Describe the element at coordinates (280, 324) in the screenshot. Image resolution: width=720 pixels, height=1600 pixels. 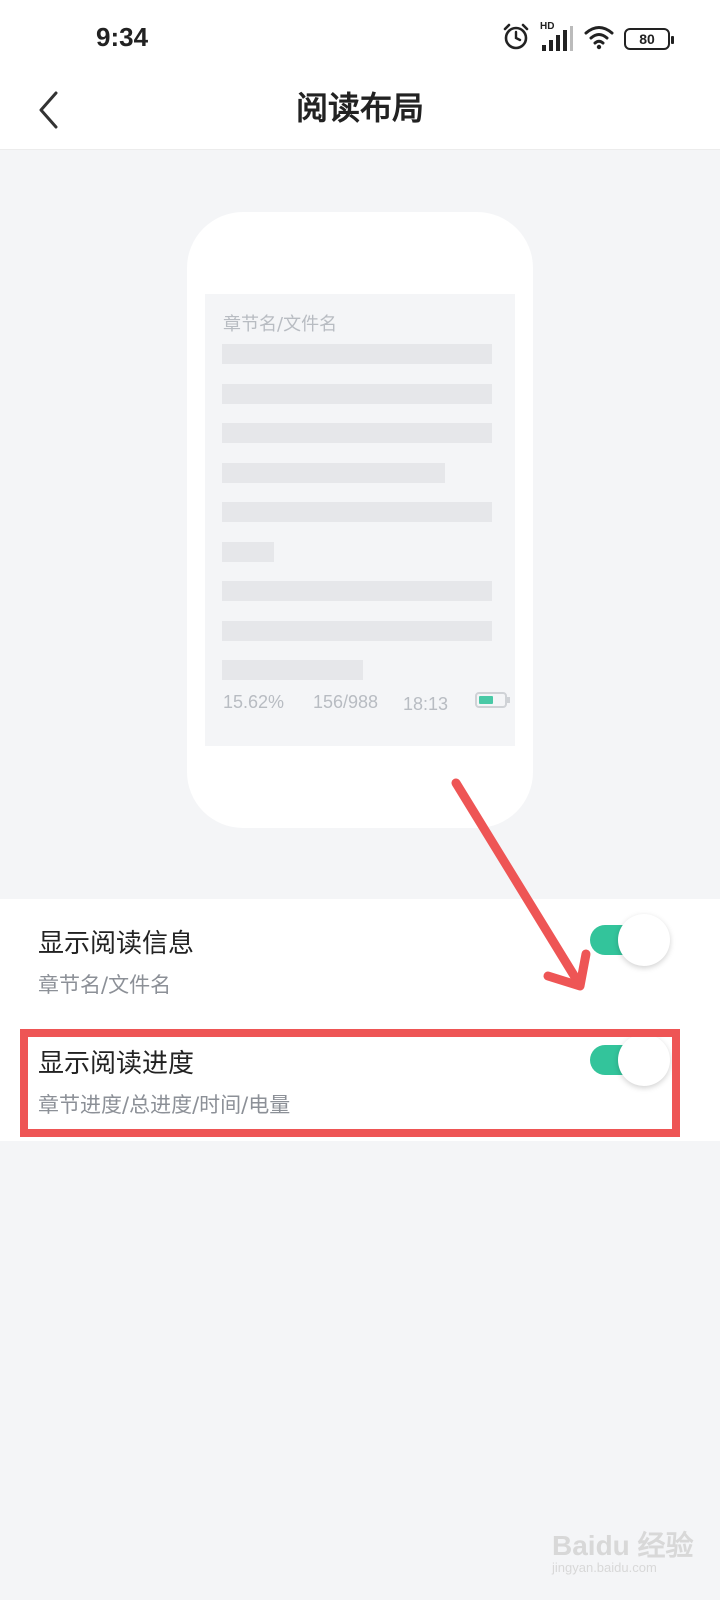
I see `preview-chapter-label: 章节名/文件名` at that location.